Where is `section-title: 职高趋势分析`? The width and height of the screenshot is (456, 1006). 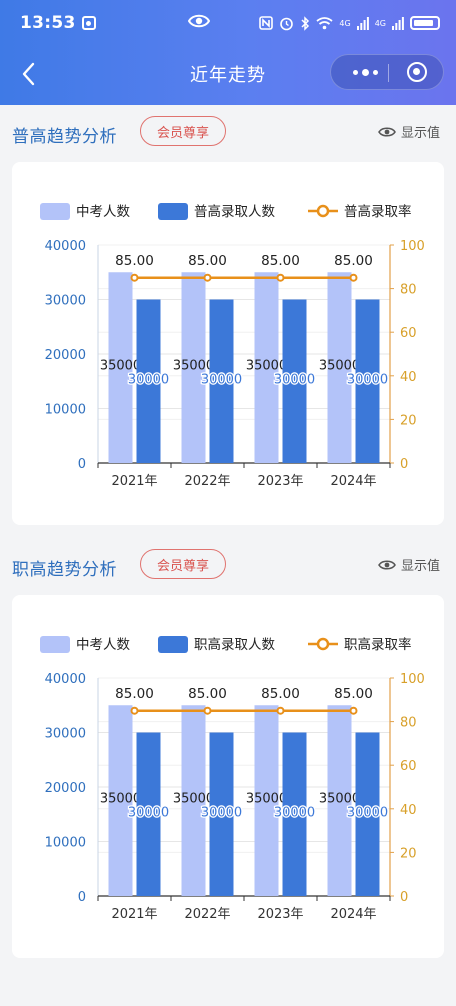
section-title: 职高趋势分析 is located at coordinates (64, 570).